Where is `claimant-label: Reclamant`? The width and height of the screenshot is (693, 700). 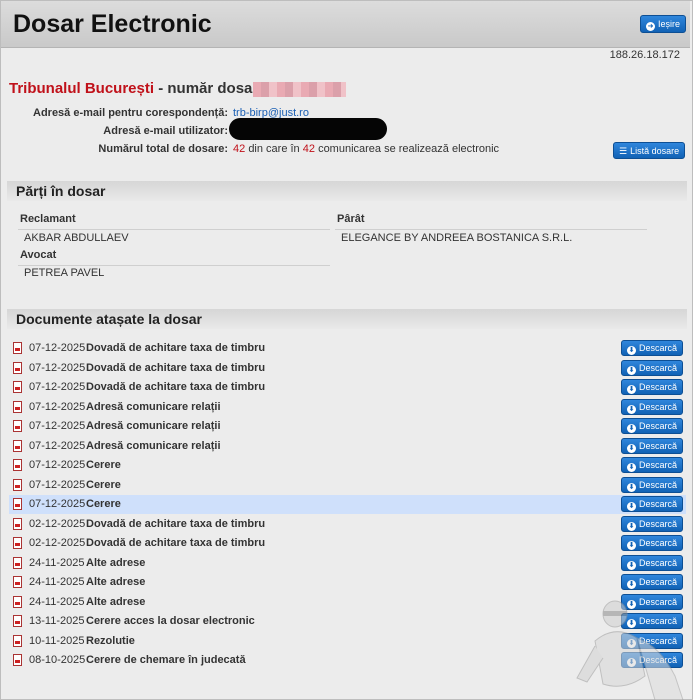
claimant-label: Reclamant is located at coordinates (48, 219).